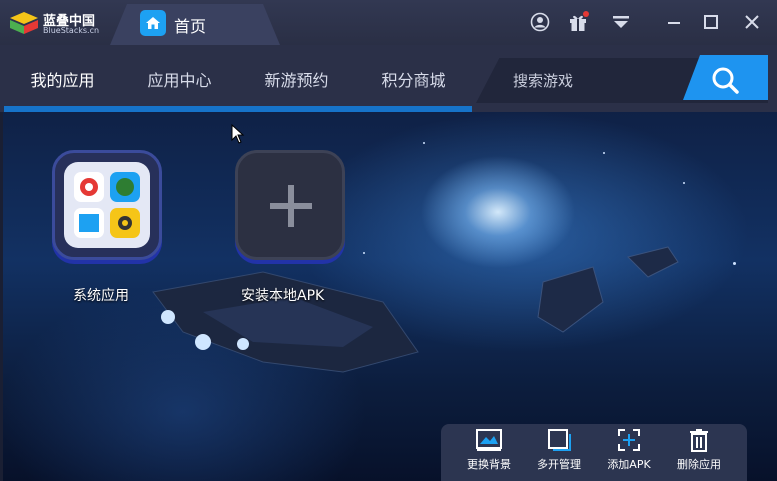  What do you see at coordinates (190, 26) in the screenshot?
I see `home-tab-label: 首页` at bounding box center [190, 26].